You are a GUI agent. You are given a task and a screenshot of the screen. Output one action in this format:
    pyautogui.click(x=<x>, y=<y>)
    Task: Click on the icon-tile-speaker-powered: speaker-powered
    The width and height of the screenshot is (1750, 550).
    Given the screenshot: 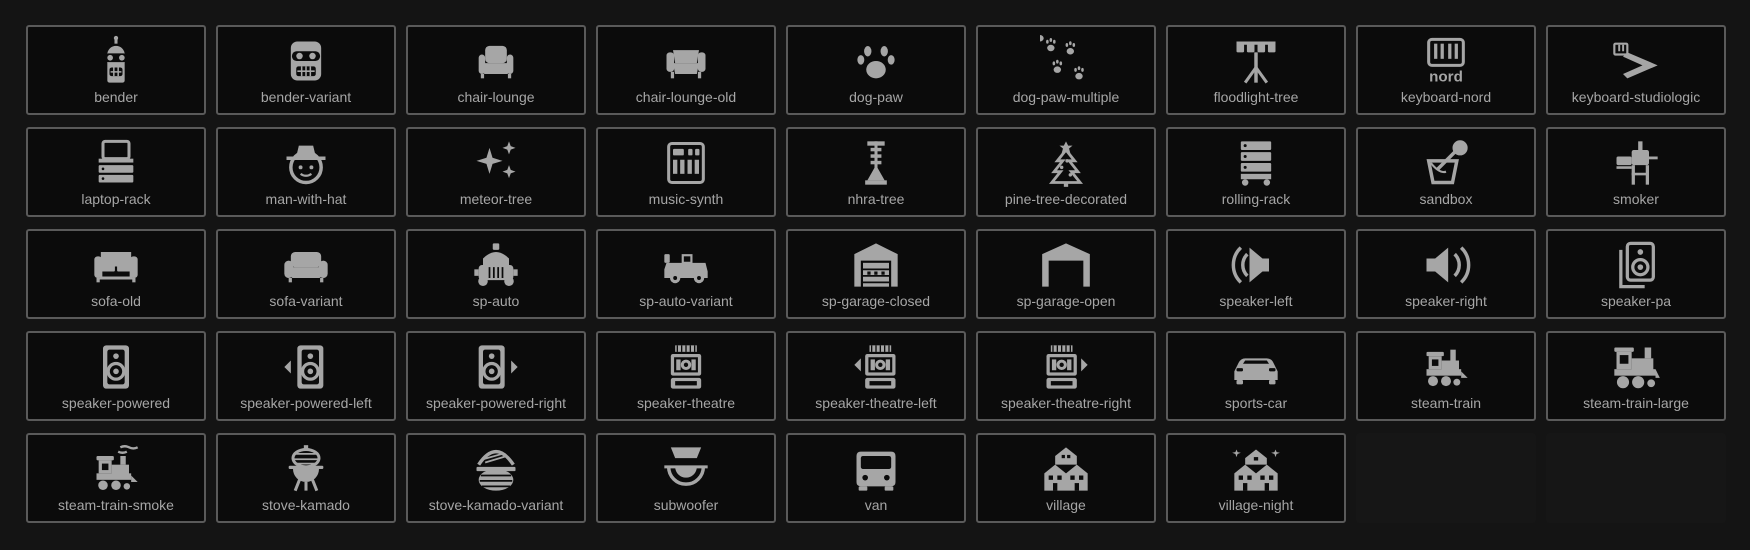 What is the action you would take?
    pyautogui.click(x=116, y=376)
    